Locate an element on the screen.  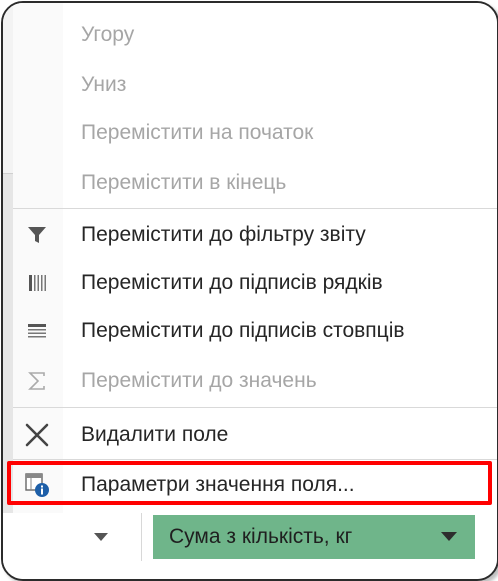
menu-item-move-to-row-labels: Перемістити до підписів рядків is located at coordinates (255, 283).